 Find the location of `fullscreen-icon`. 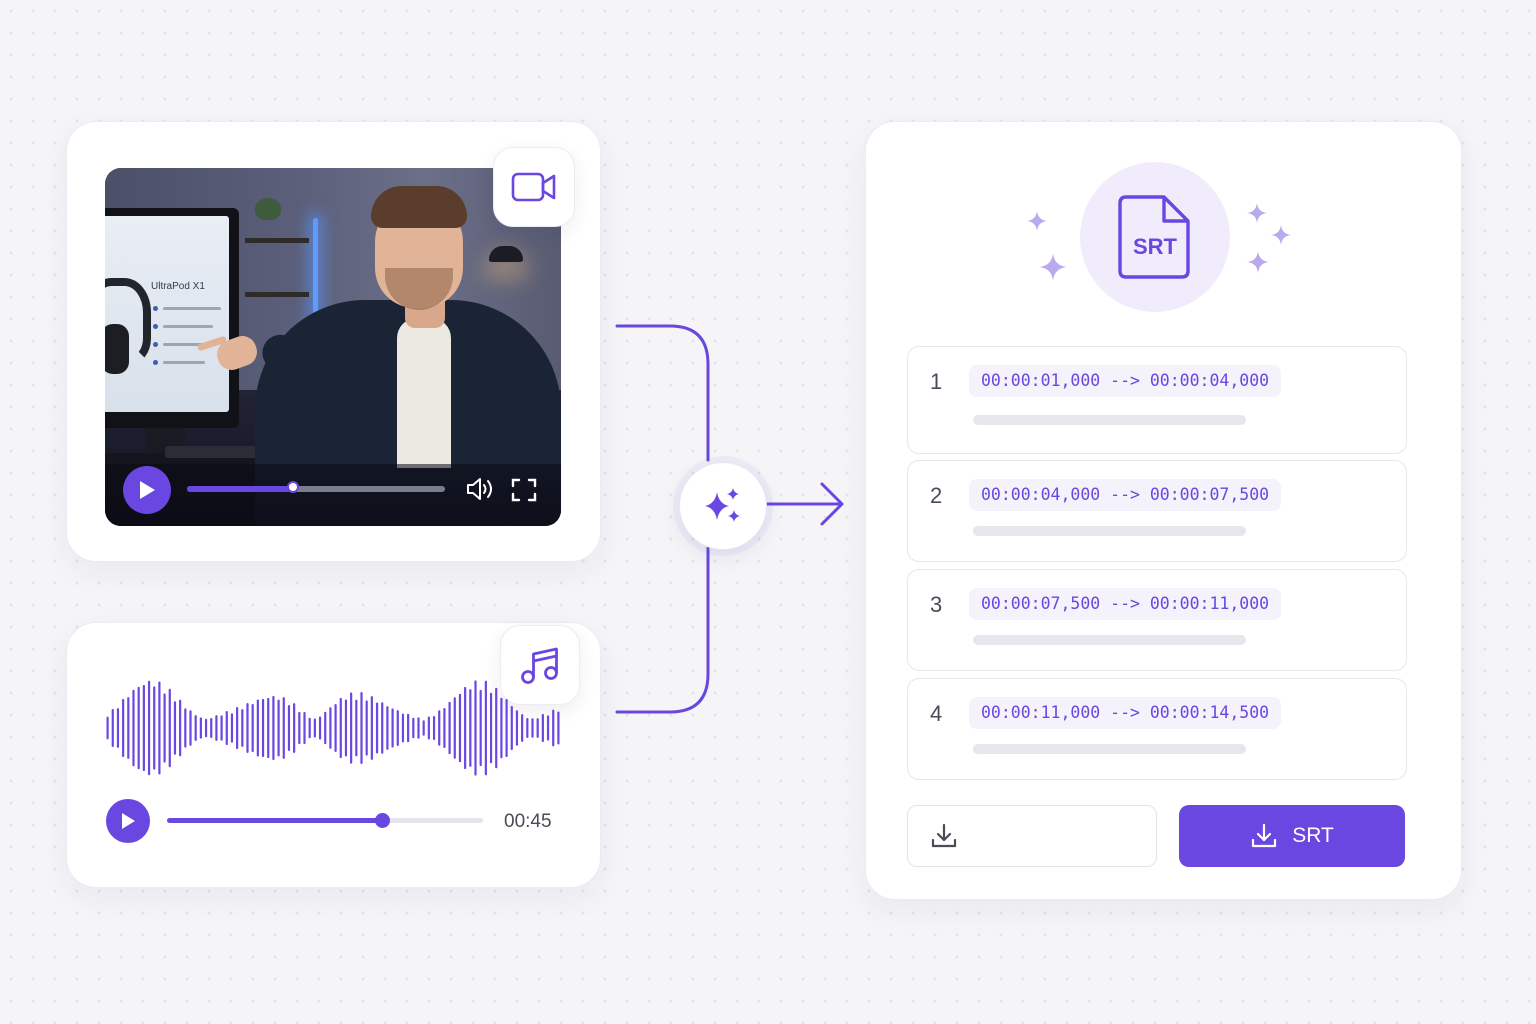

fullscreen-icon is located at coordinates (524, 492).